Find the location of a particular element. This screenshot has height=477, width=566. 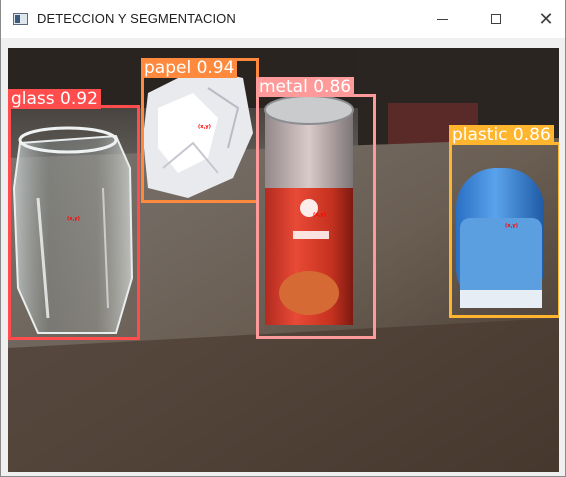

detection-box-glass is located at coordinates (74, 222).